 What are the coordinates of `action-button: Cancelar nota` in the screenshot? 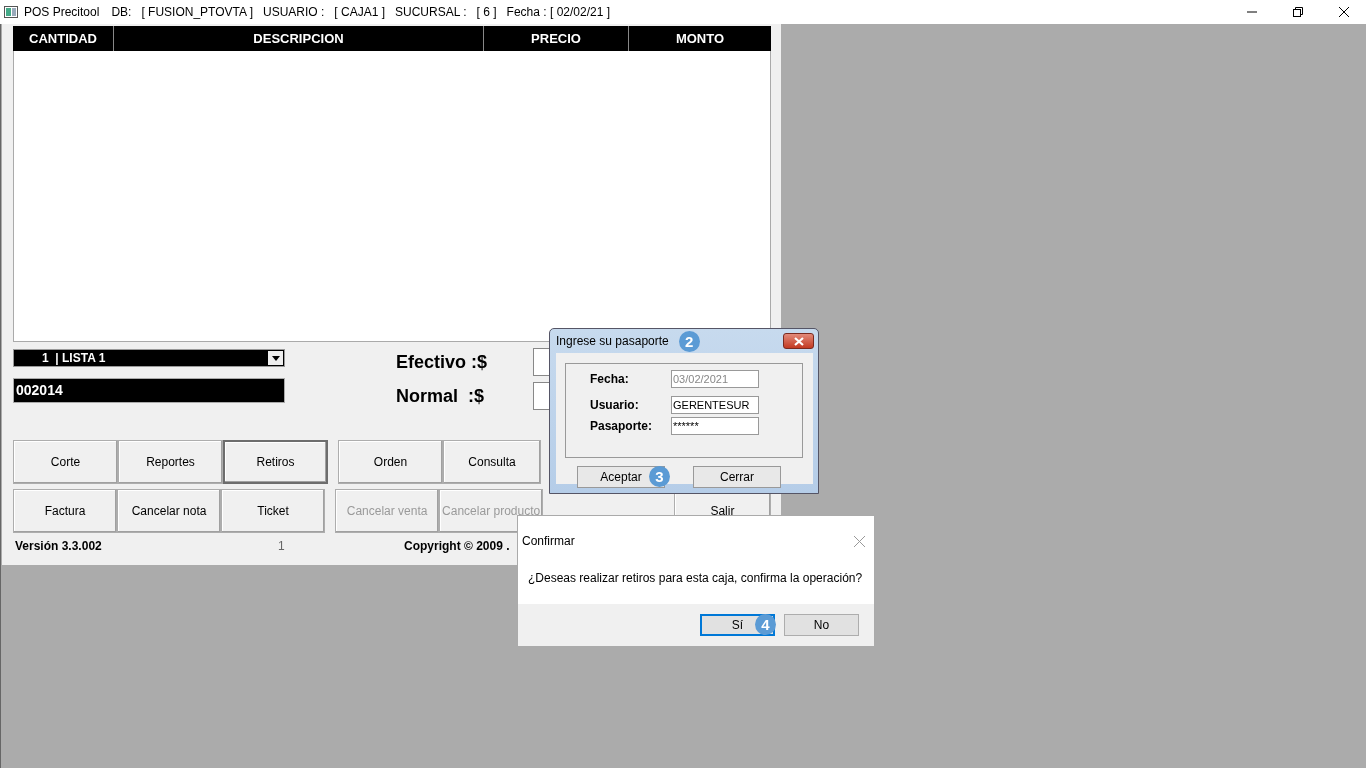 It's located at (169, 511).